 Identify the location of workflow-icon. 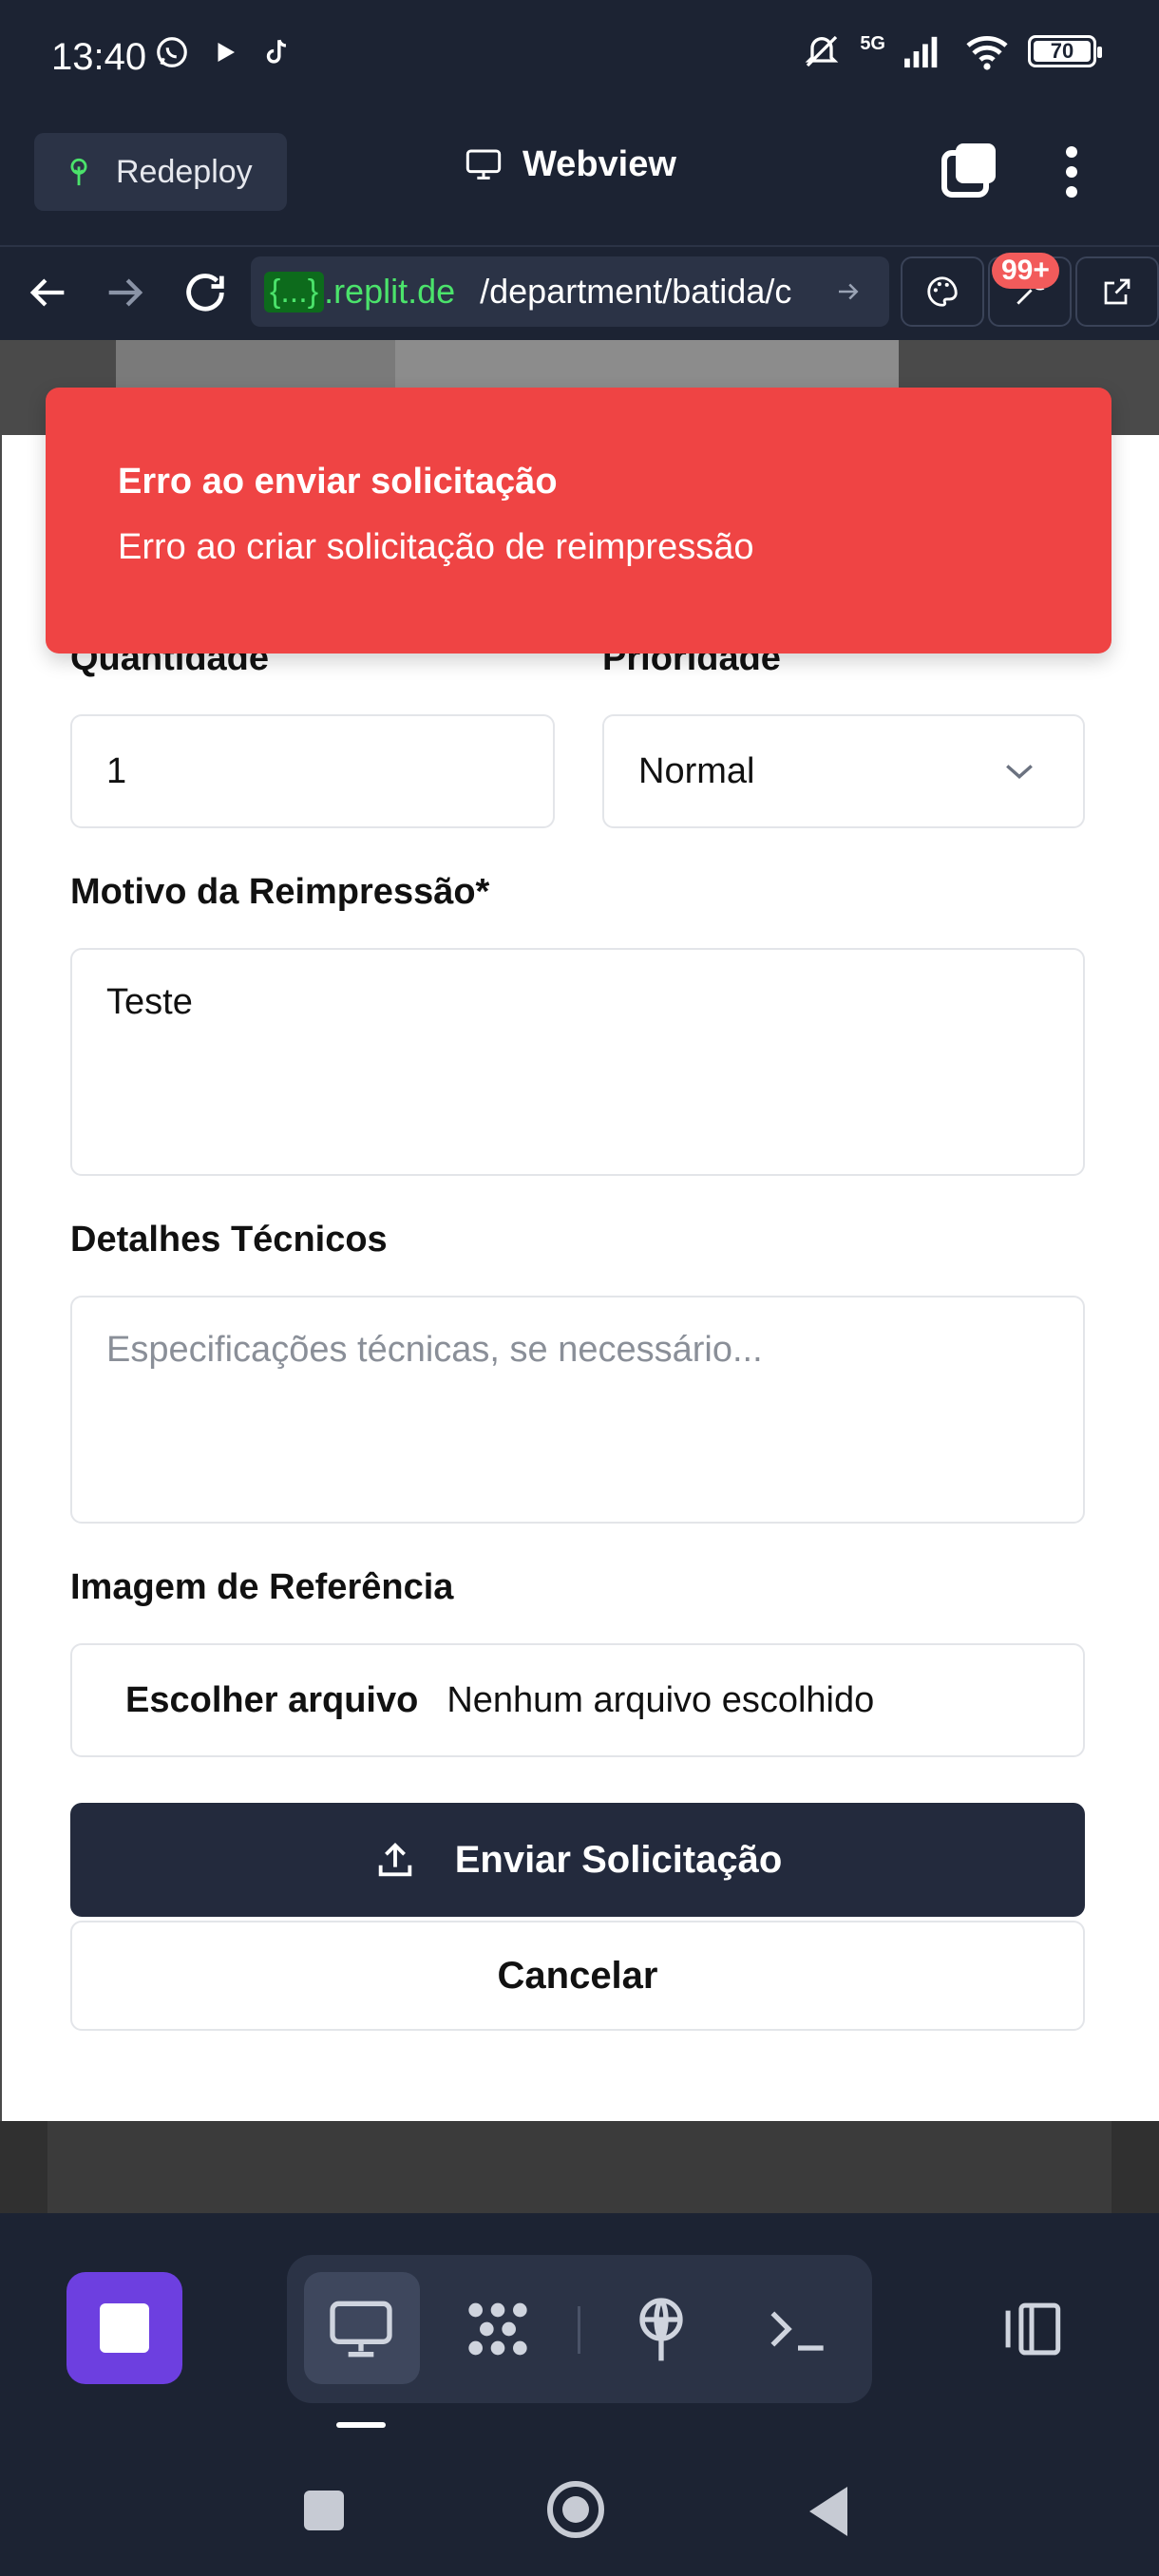
(498, 2329).